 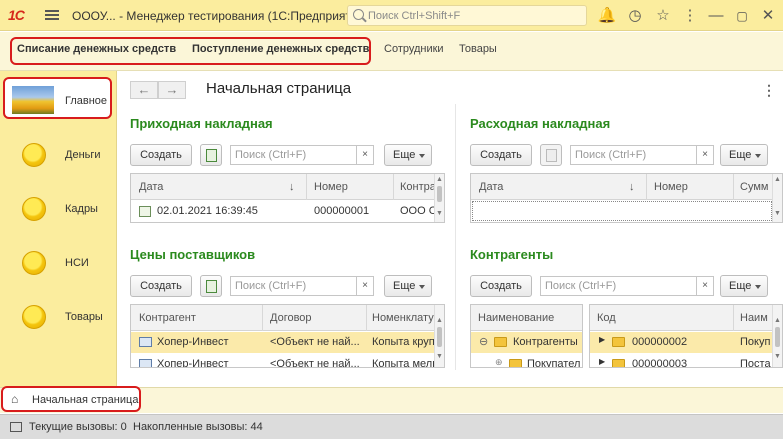 I want to click on column-header: Код, so click(x=606, y=318).